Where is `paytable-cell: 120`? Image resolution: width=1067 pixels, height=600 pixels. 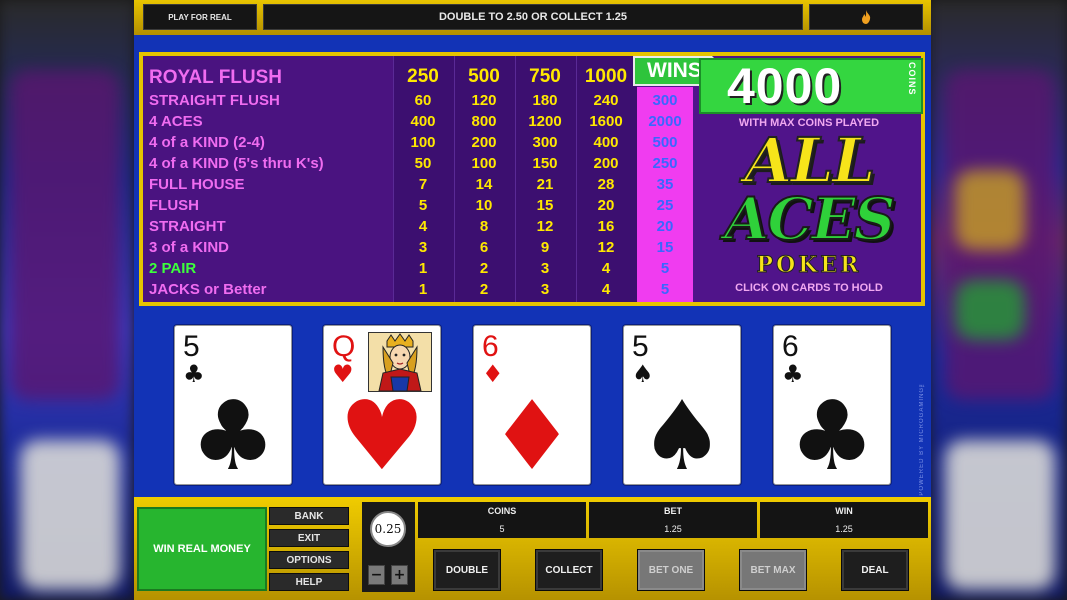 paytable-cell: 120 is located at coordinates (484, 100).